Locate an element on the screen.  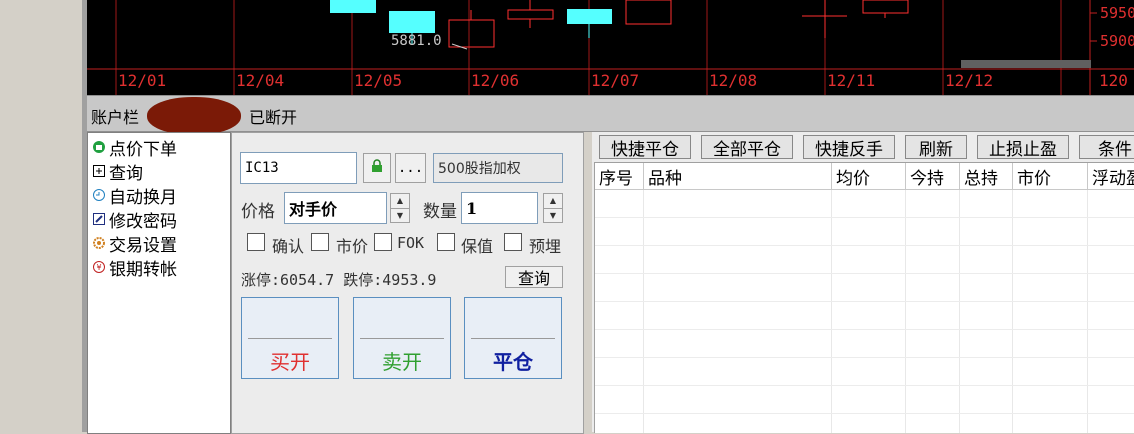
conditional-order-button: 条件 is located at coordinates (1106, 147).